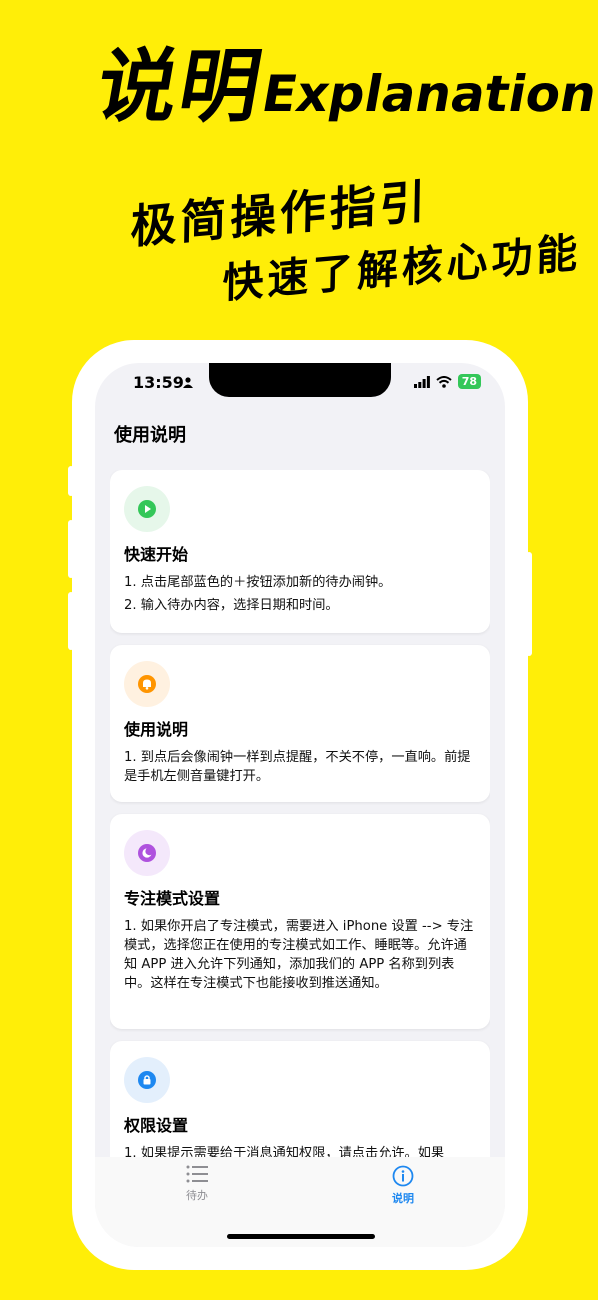  Describe the element at coordinates (258, 582) in the screenshot. I see `card-line: 1. 点击尾部蓝色的＋按钮添加新的待办闹钟。` at that location.